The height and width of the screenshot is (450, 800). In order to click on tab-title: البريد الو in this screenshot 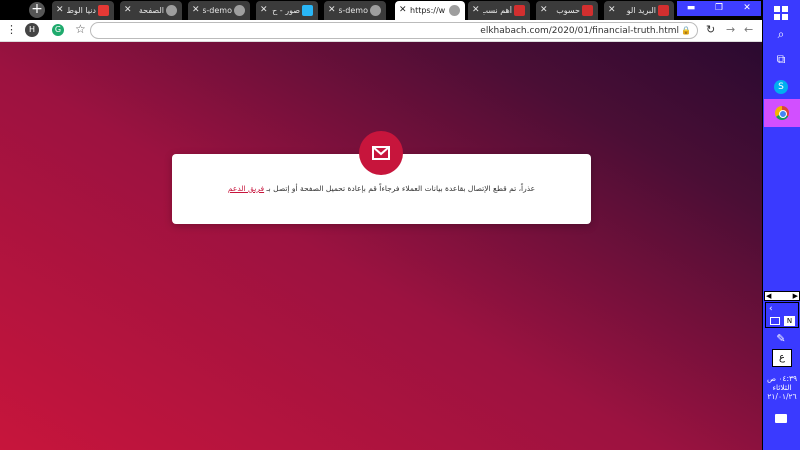, I will do `click(641, 10)`.